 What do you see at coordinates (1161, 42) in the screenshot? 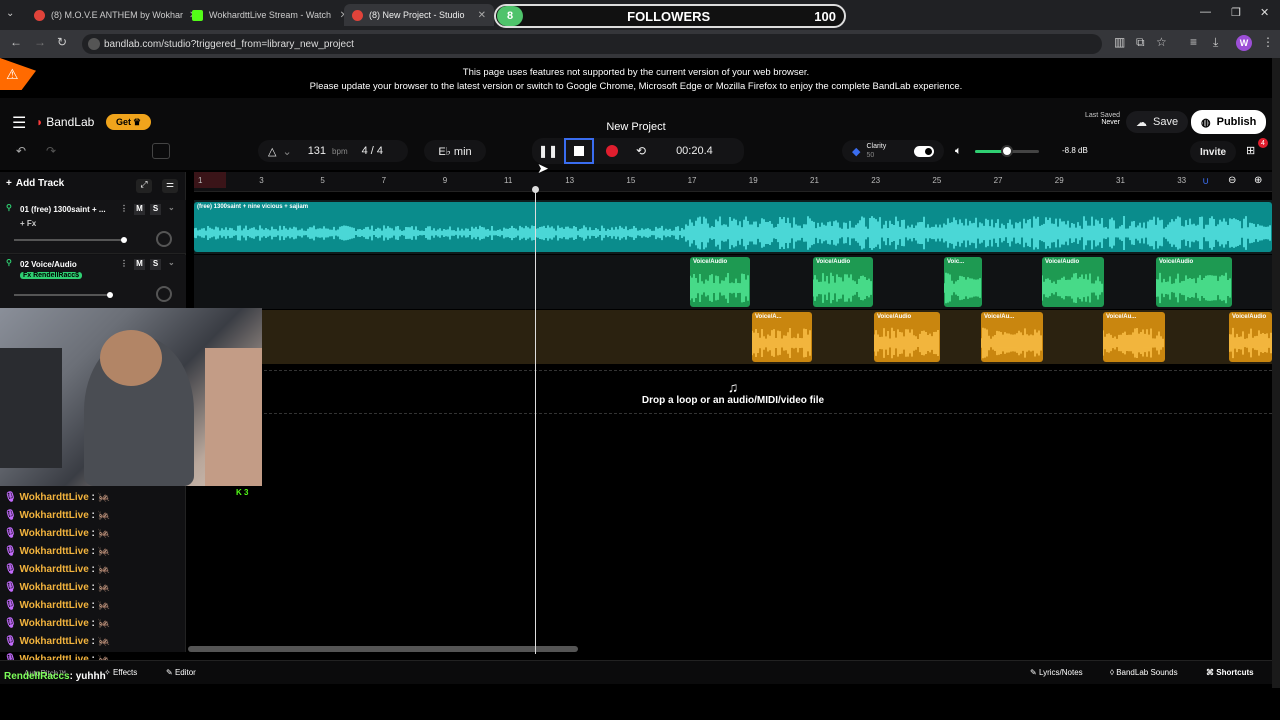
I see `bookmark-star-icon: ☆` at bounding box center [1161, 42].